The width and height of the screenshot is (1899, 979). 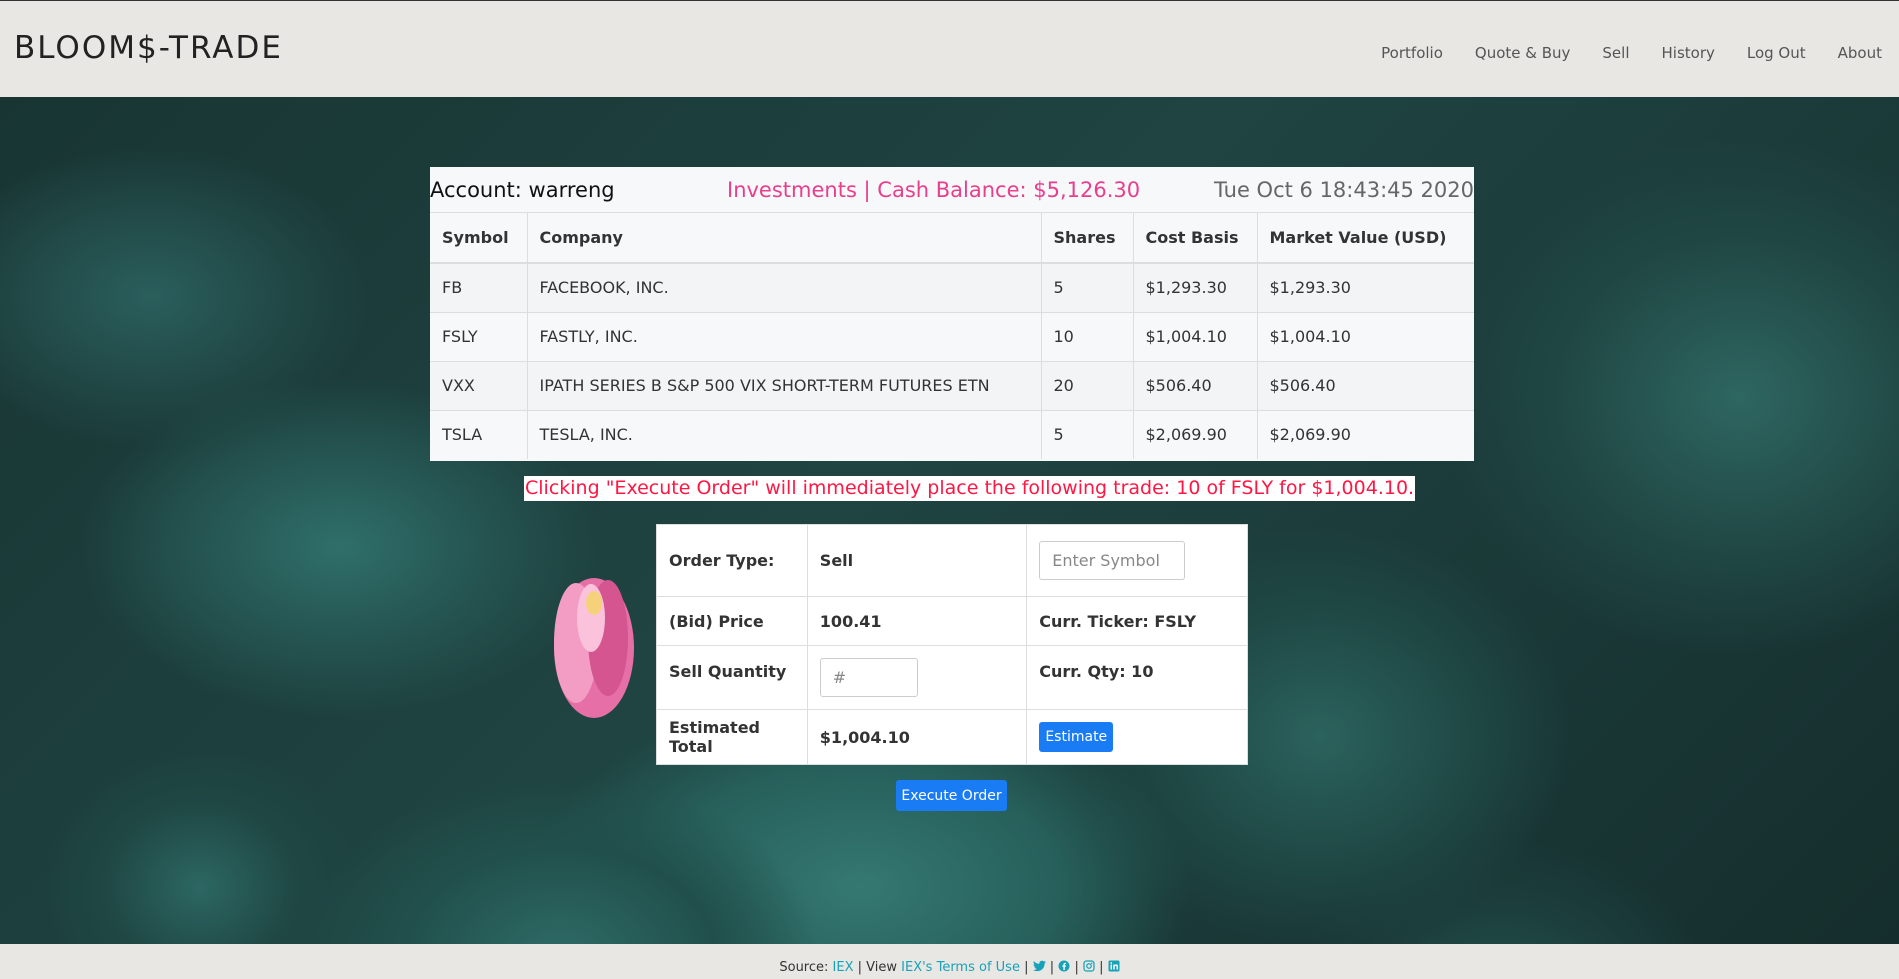 I want to click on table-row: TSLA TESLA, INC. 5 $2,069.90 $2,069.90, so click(x=952, y=434).